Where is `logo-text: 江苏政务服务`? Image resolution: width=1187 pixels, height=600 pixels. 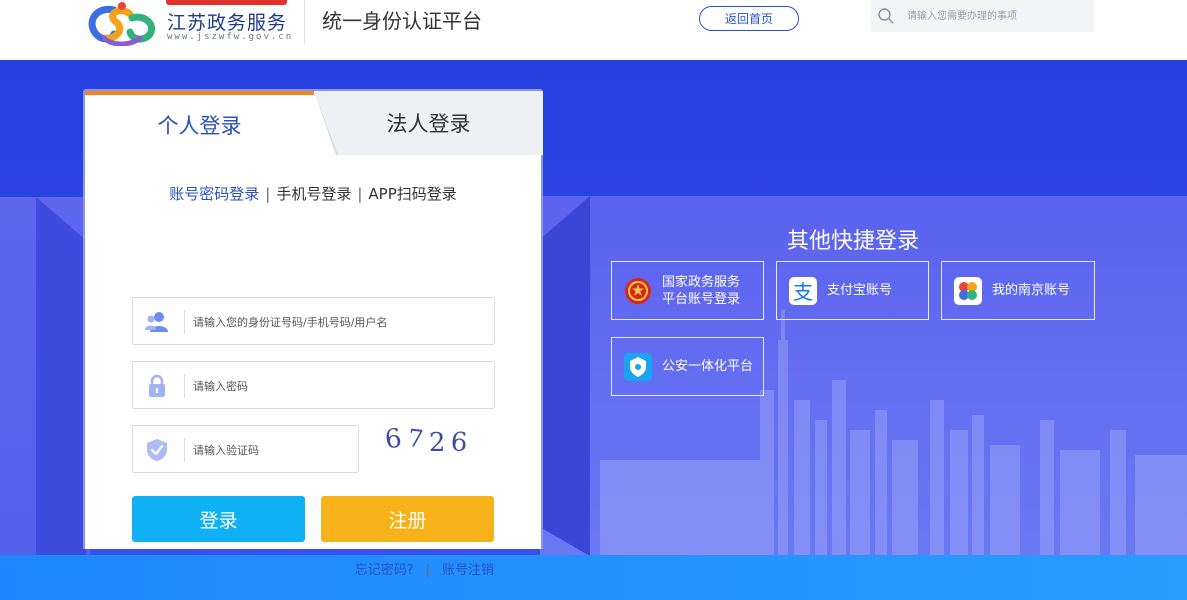 logo-text: 江苏政务服务 is located at coordinates (227, 23).